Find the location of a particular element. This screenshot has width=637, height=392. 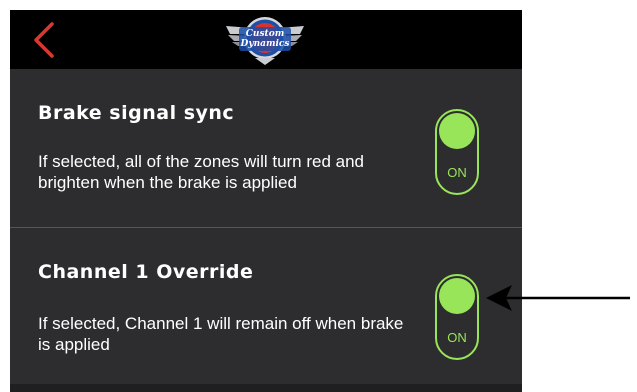

custom-dynamics-logo: Custom Dynamics is located at coordinates (265, 40).